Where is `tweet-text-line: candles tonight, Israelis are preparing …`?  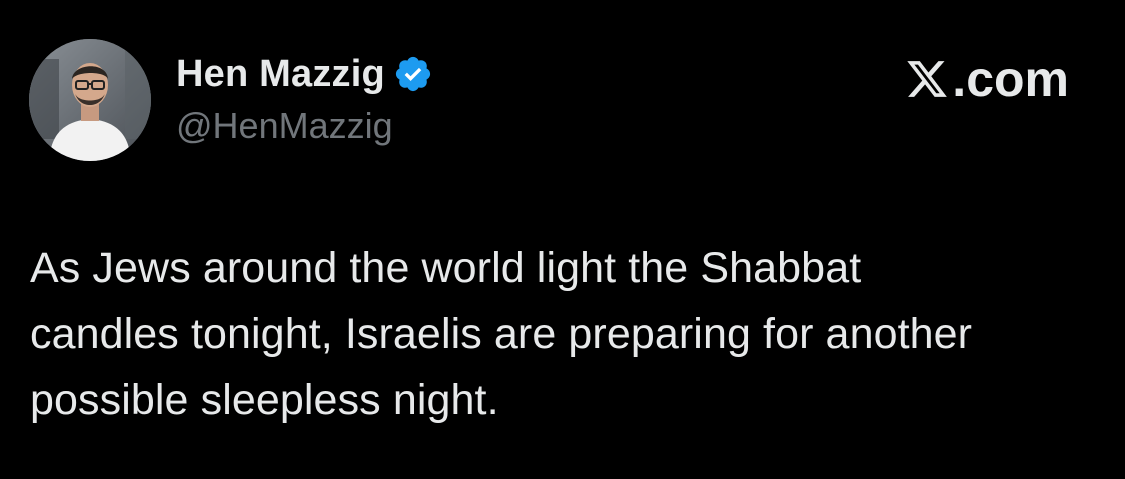
tweet-text-line: candles tonight, Israelis are preparing … is located at coordinates (501, 334).